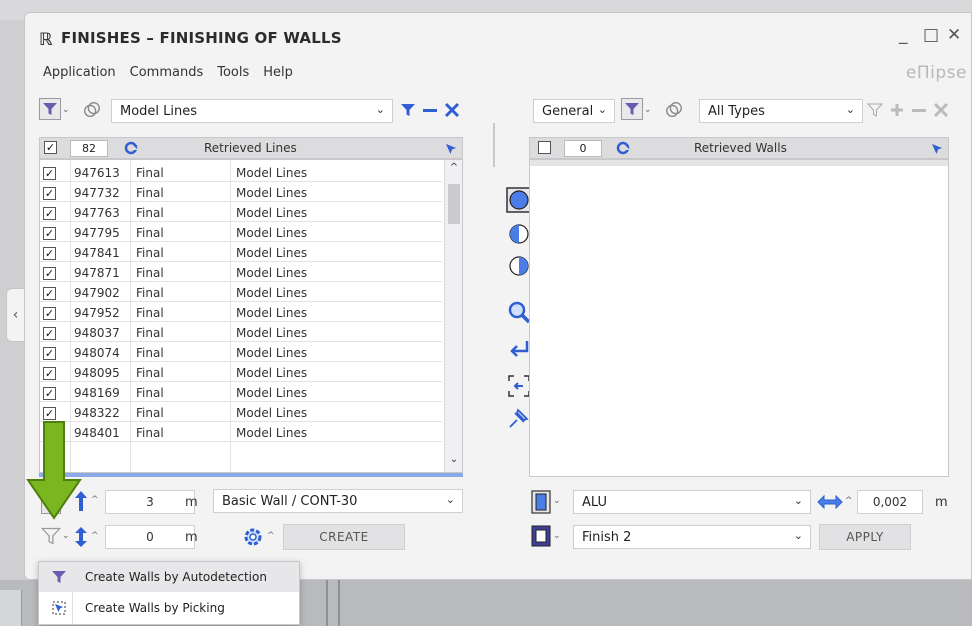 This screenshot has height=626, width=972. What do you see at coordinates (241, 393) in the screenshot?
I see `table-row: ✓ 948169 Final Model Lines` at bounding box center [241, 393].